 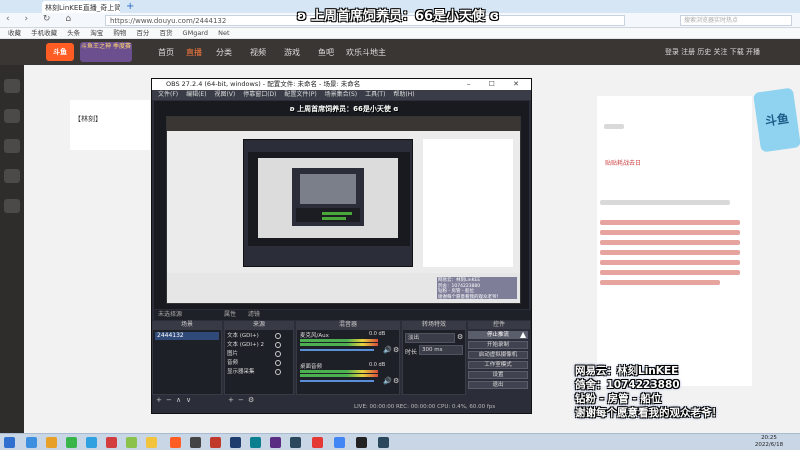 What do you see at coordinates (260, 354) in the screenshot?
I see `source-item: 图片` at bounding box center [260, 354].